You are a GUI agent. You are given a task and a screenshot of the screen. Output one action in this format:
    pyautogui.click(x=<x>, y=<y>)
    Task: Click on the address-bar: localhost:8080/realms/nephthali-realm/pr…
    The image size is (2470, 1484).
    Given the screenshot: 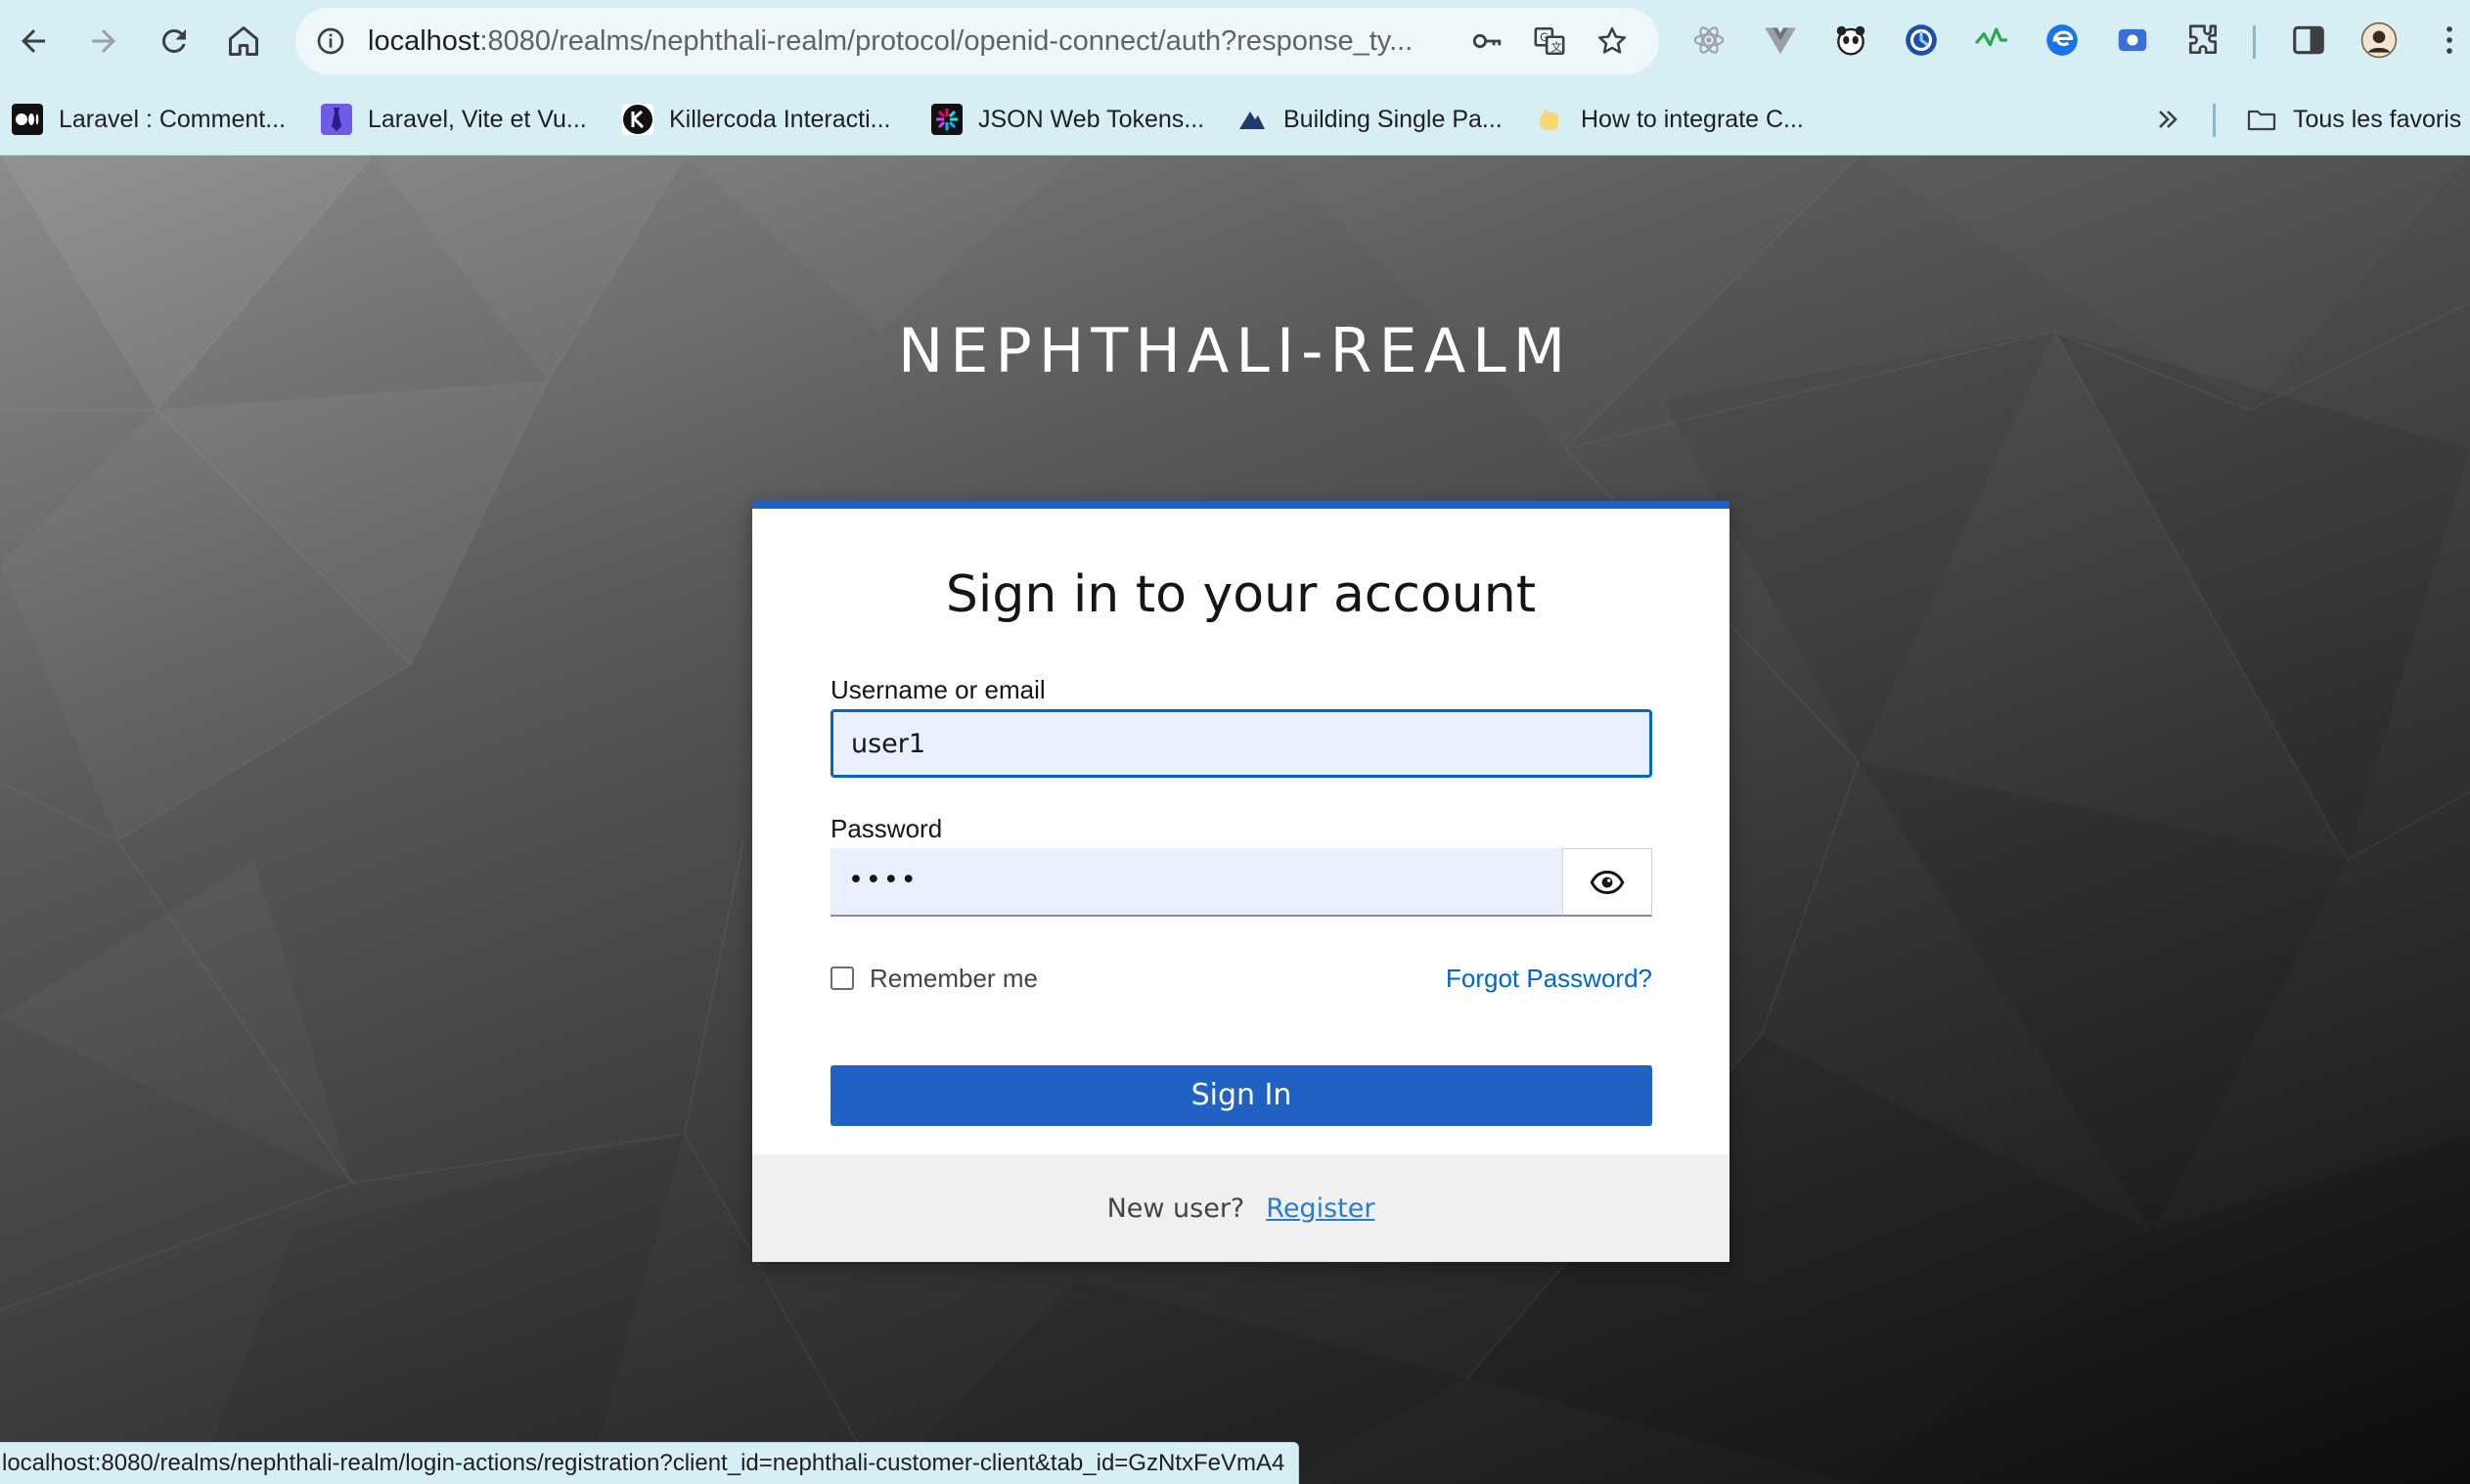 What is the action you would take?
    pyautogui.click(x=977, y=41)
    